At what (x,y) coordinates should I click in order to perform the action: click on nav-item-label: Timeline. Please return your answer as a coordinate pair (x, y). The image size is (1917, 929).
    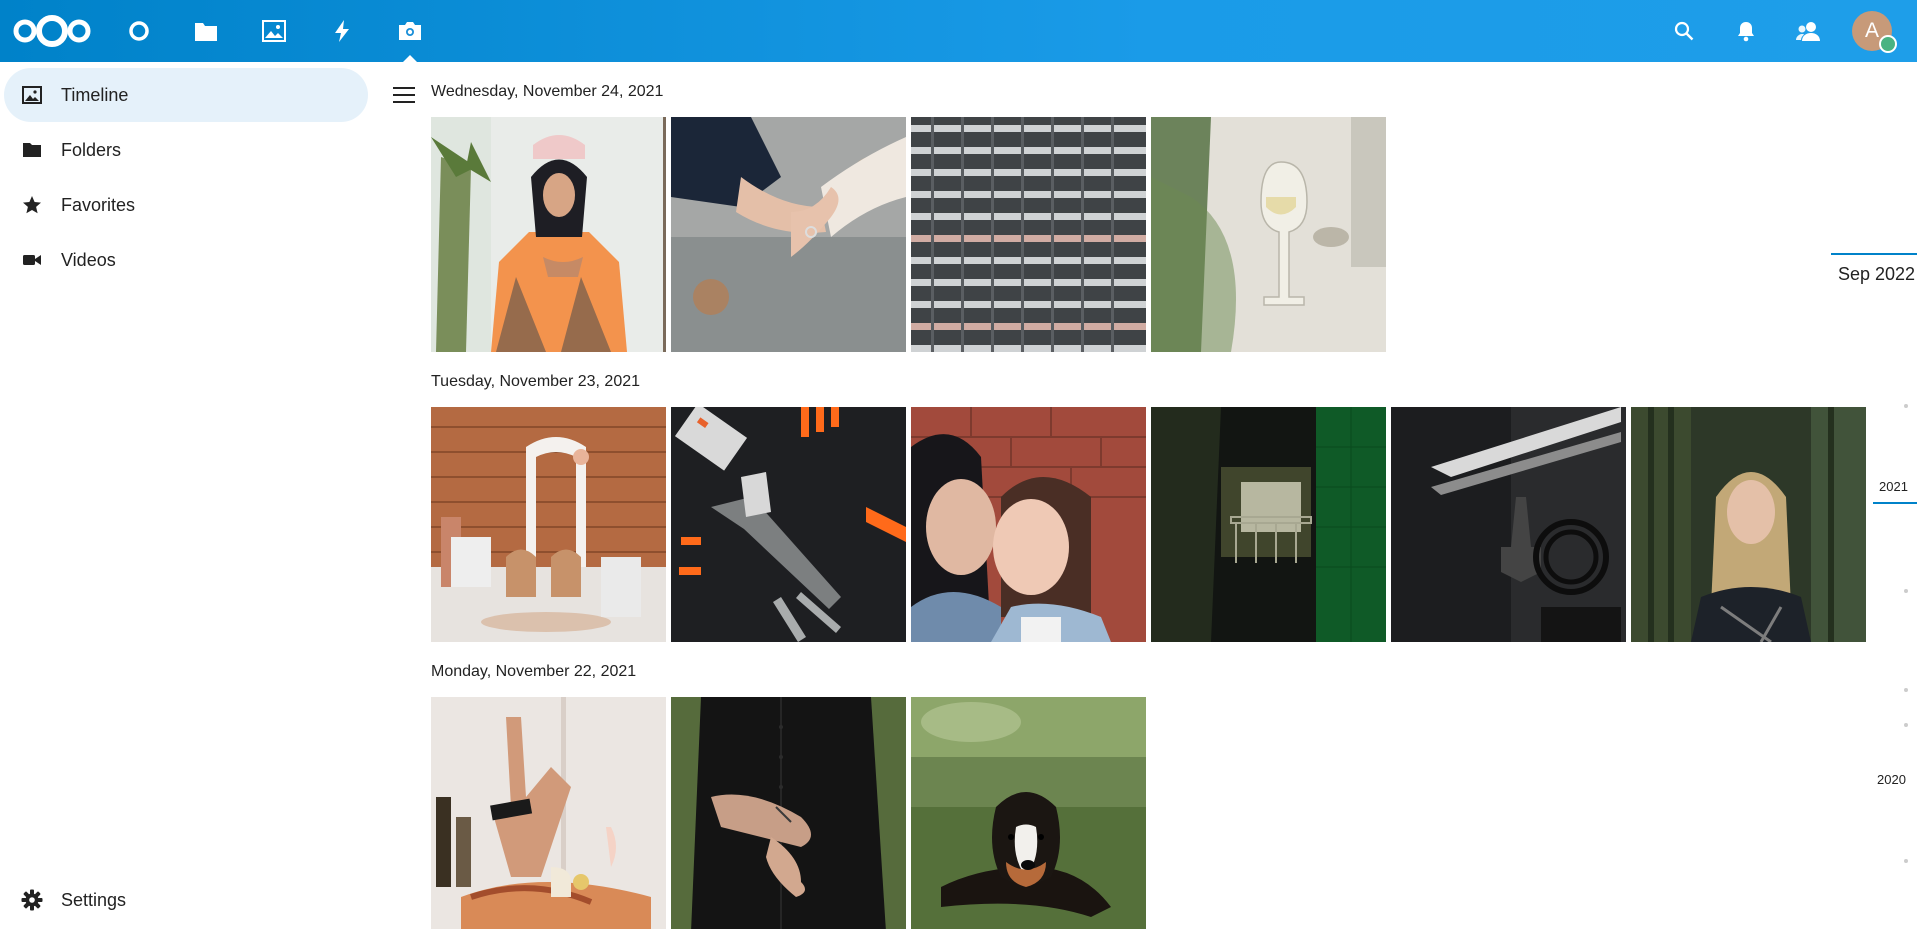
    Looking at the image, I should click on (95, 94).